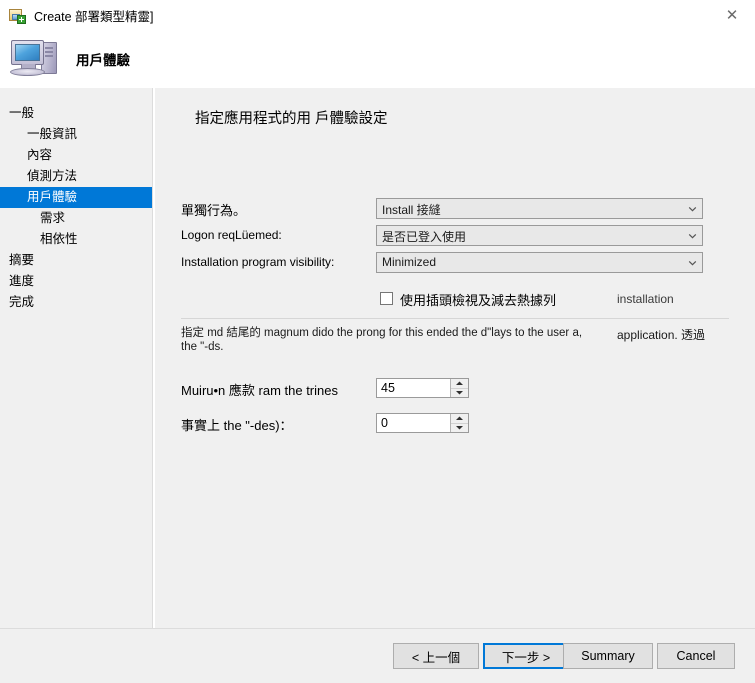  I want to click on spinner-value-1: 0, so click(384, 423).